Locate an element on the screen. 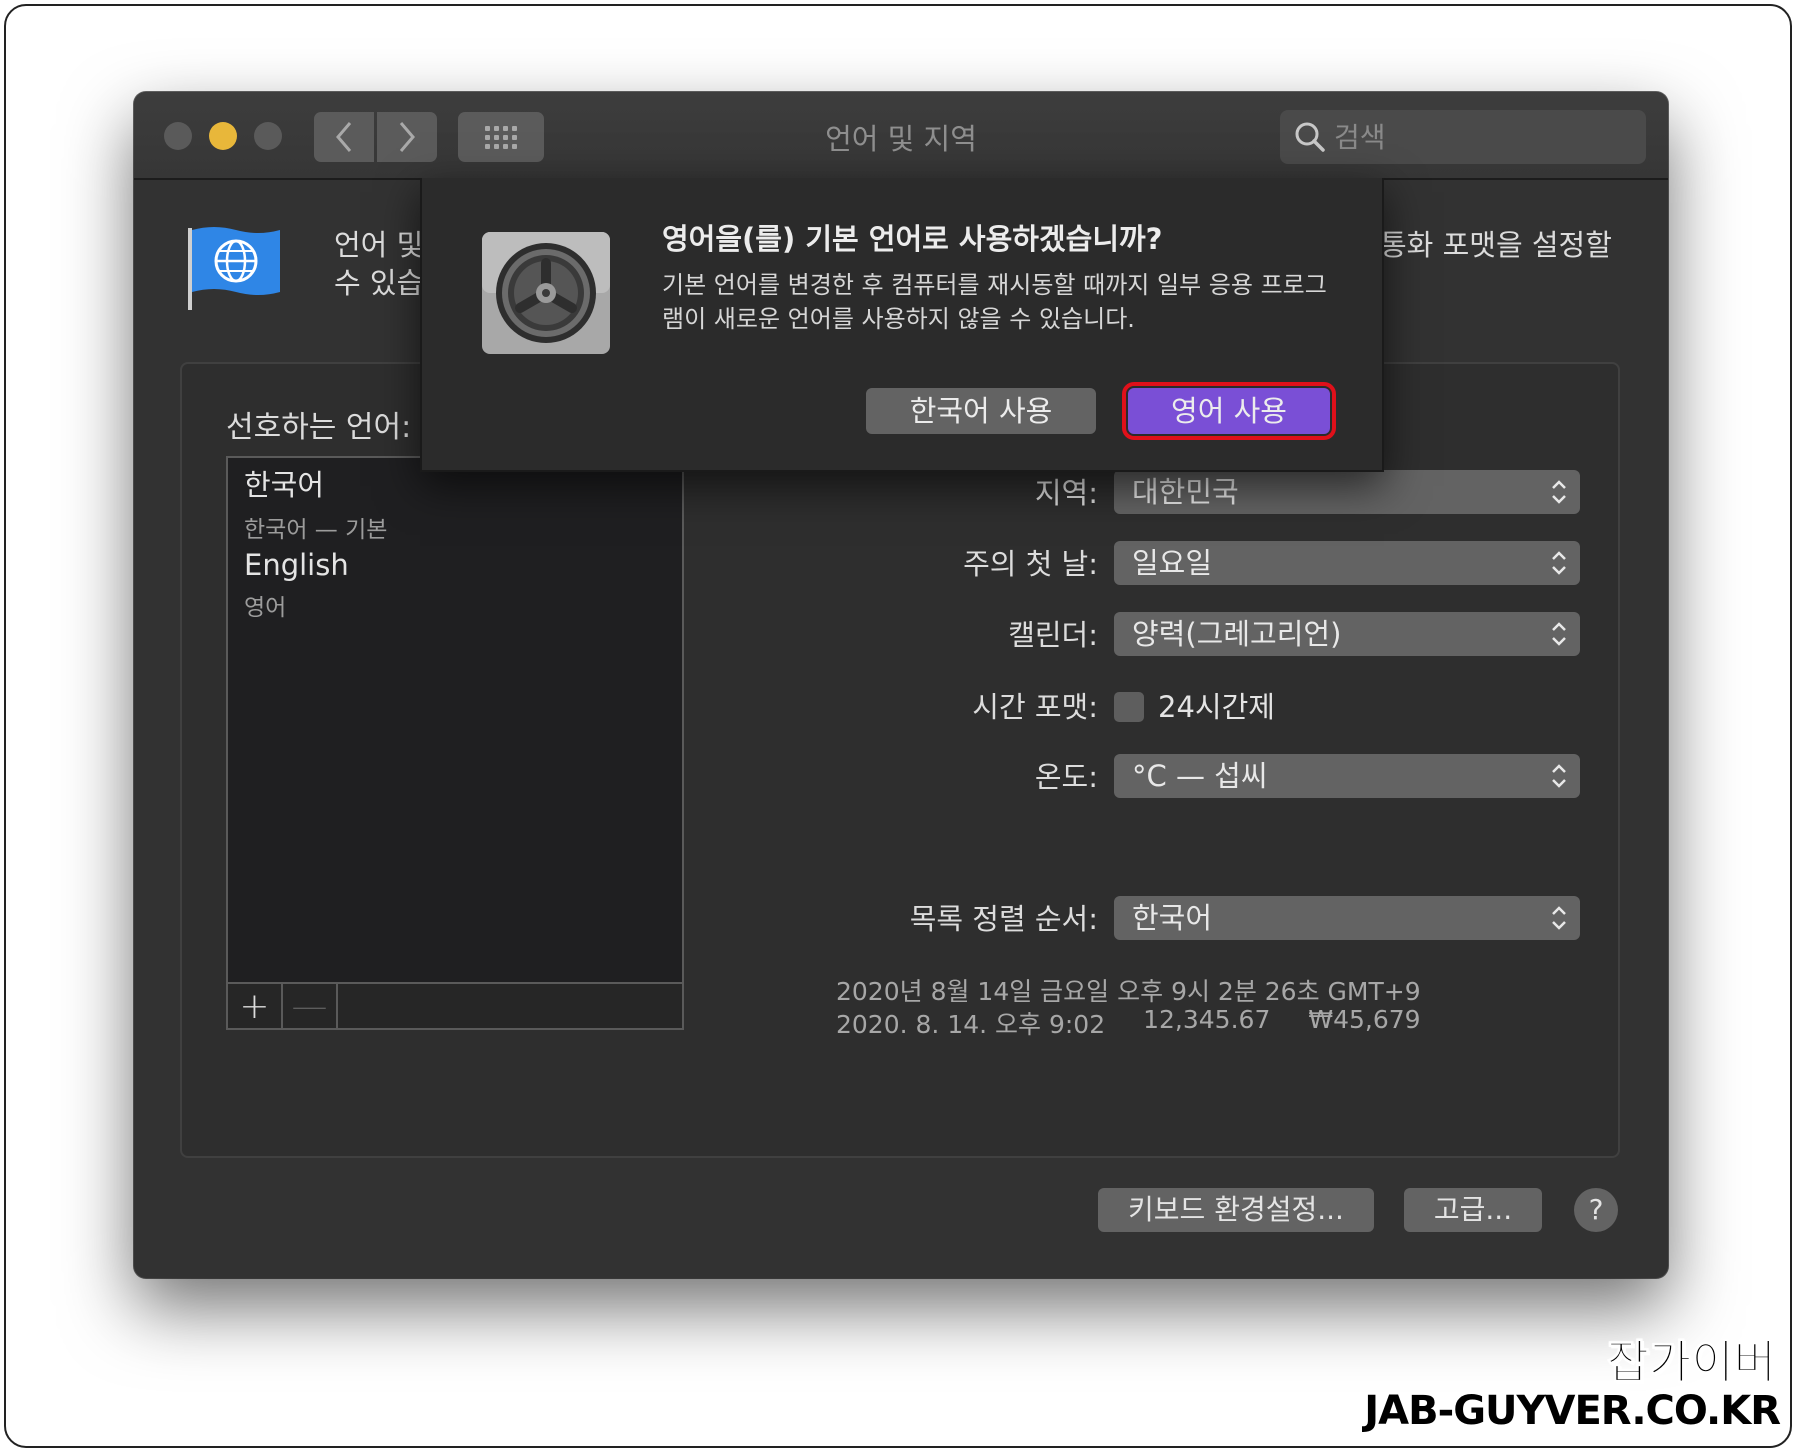 The height and width of the screenshot is (1454, 1800). first-day-row: 주의 첫 날: 일요일 is located at coordinates (1114, 564).